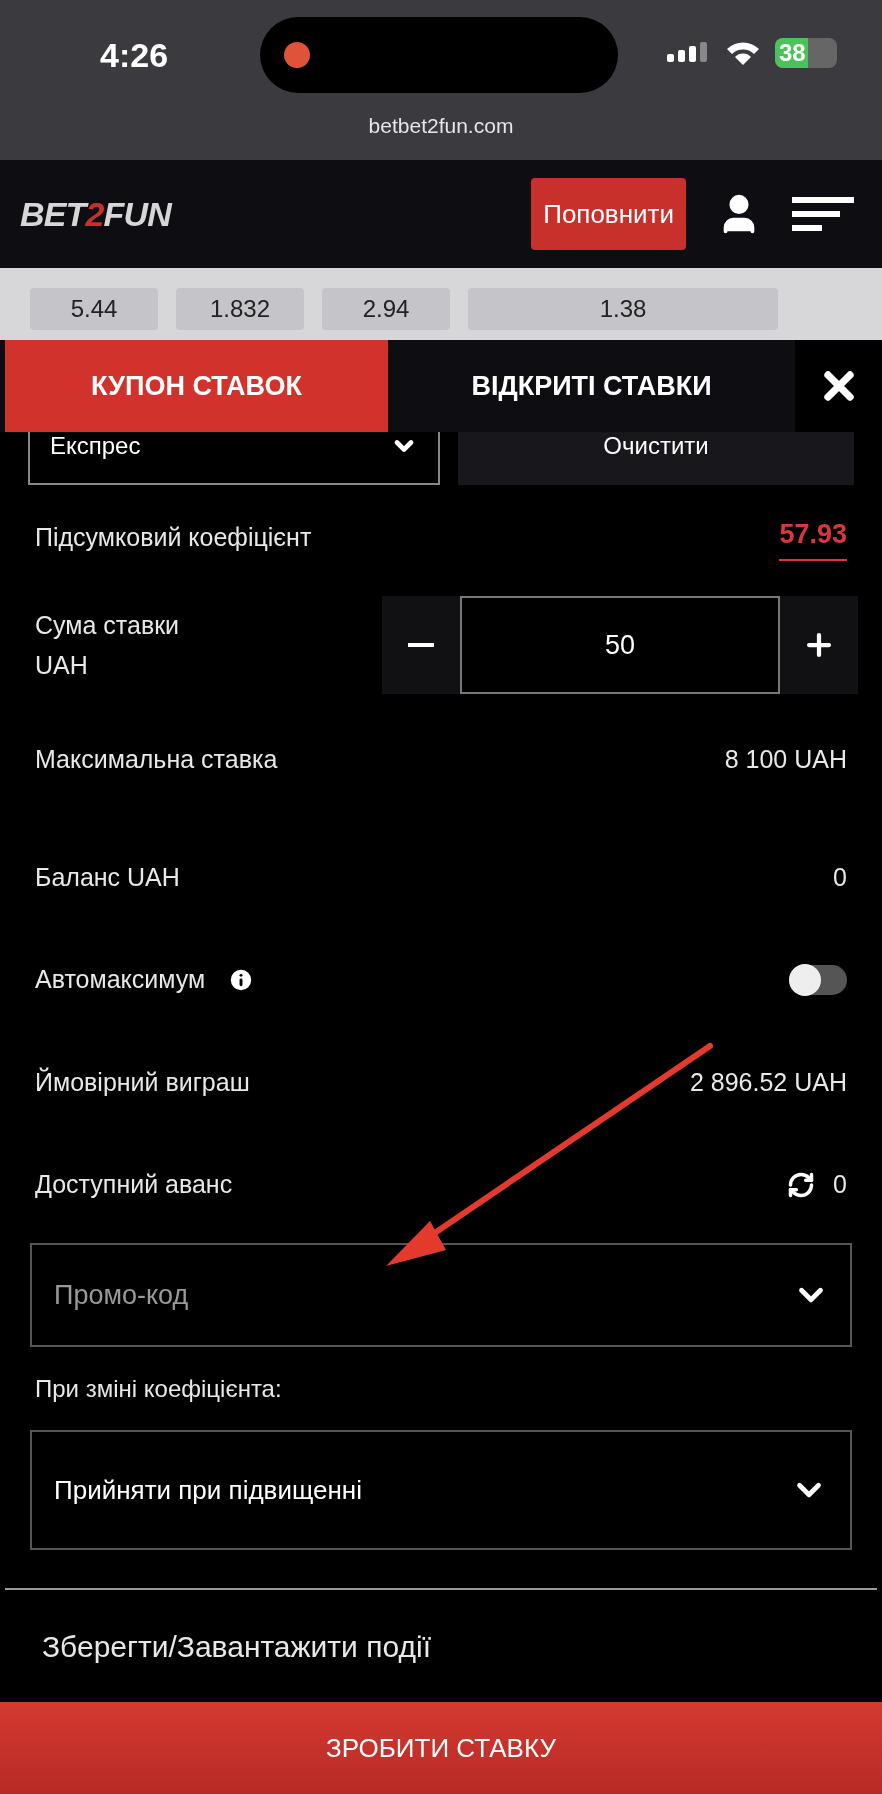 Image resolution: width=882 pixels, height=1794 pixels. What do you see at coordinates (173, 537) in the screenshot?
I see `row-label: Підсумковий коефіцієнт` at bounding box center [173, 537].